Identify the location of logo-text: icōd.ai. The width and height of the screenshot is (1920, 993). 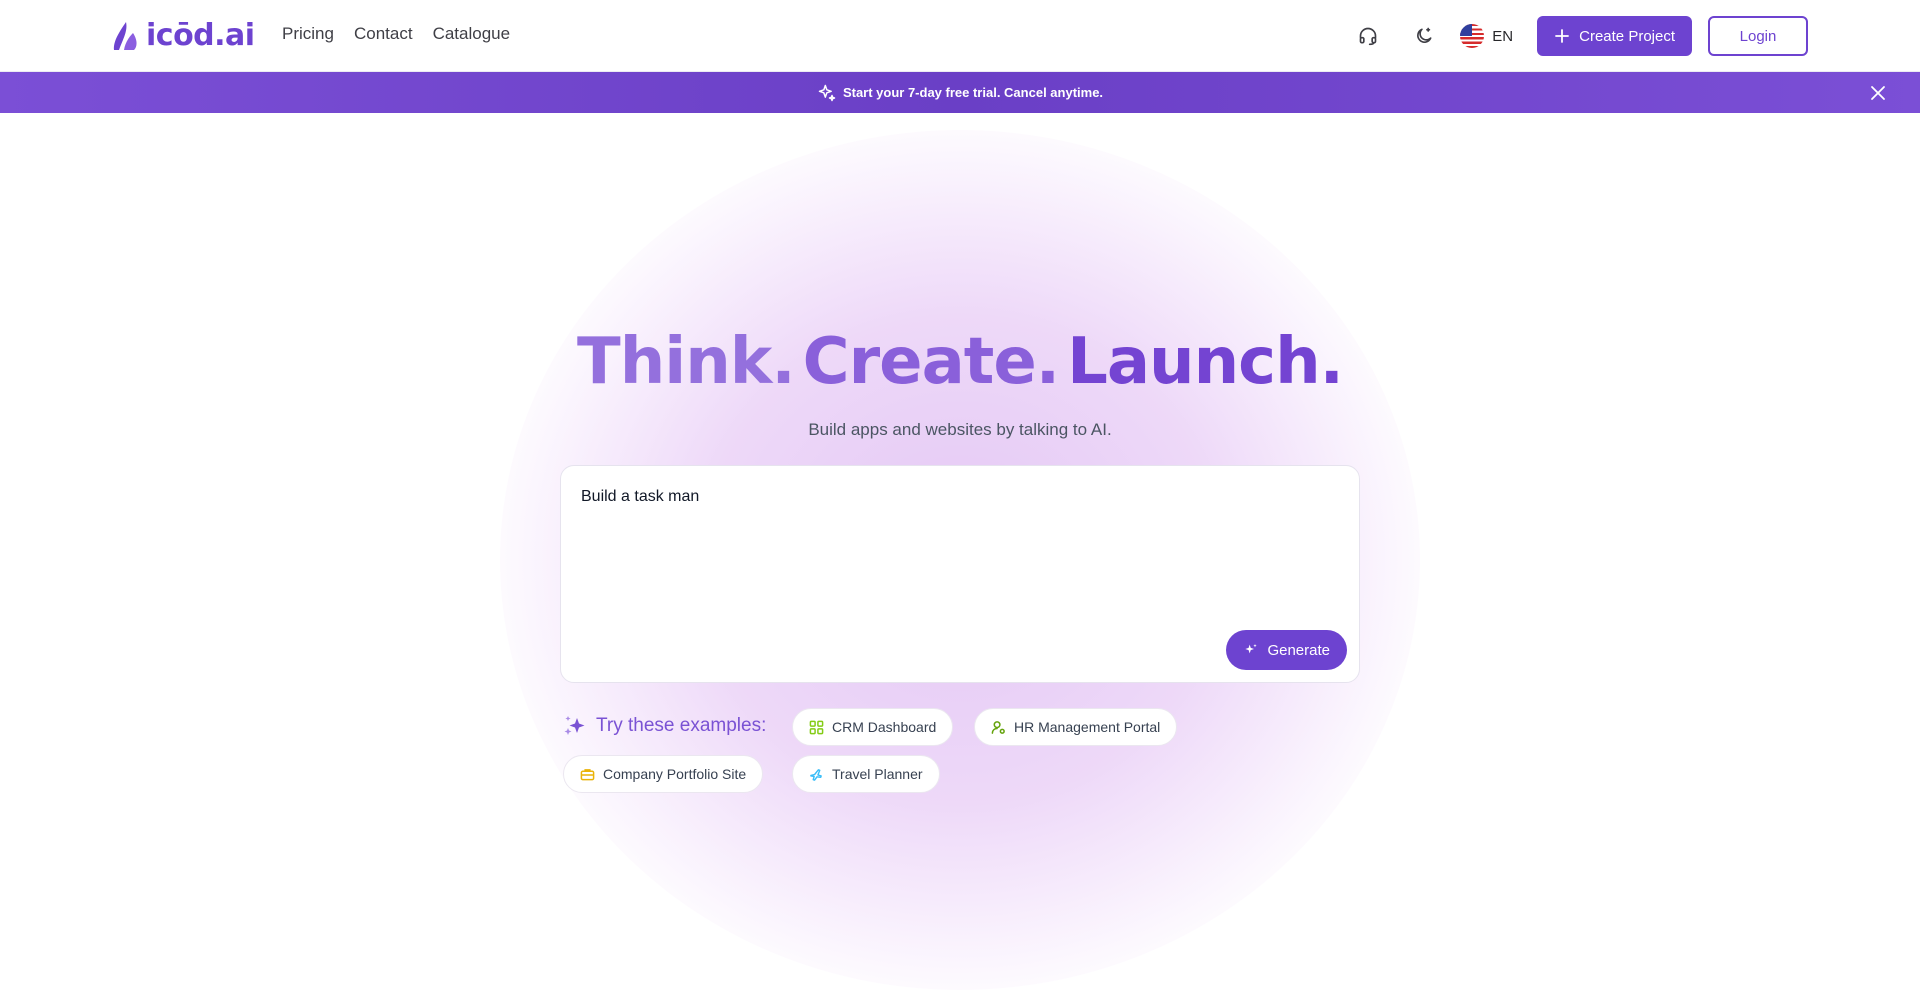
(200, 35).